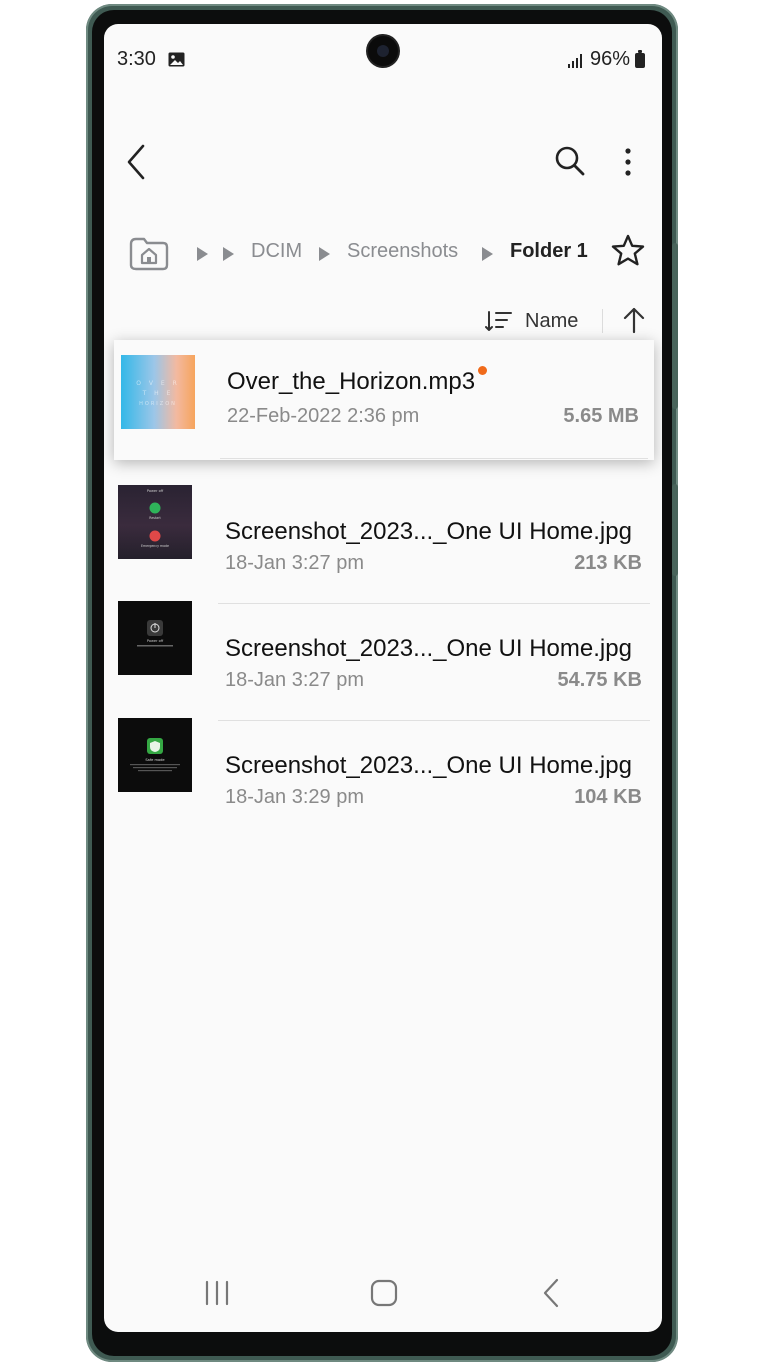 This screenshot has width=768, height=1366. Describe the element at coordinates (628, 162) in the screenshot. I see `more-vertical-icon` at that location.